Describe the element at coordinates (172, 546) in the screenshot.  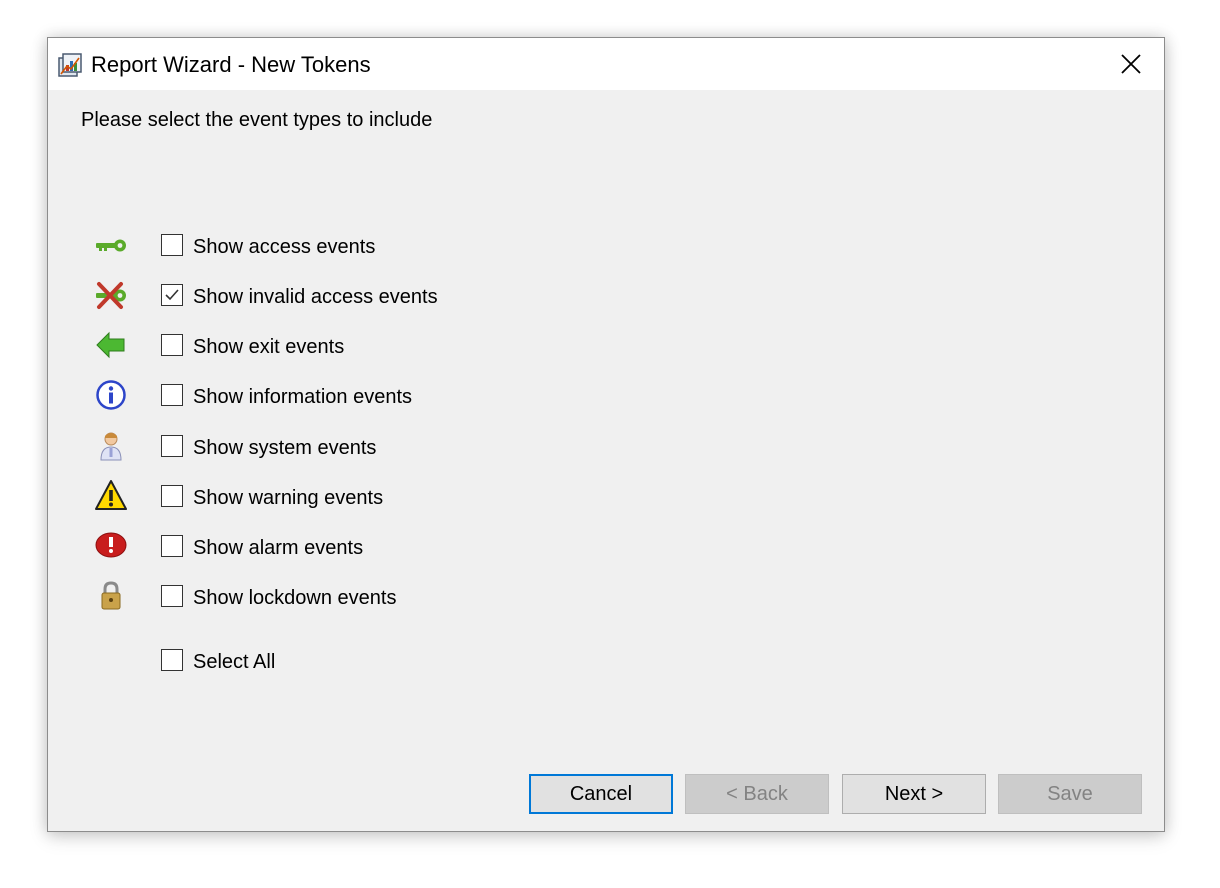
I see `checkbox-show-alarm` at that location.